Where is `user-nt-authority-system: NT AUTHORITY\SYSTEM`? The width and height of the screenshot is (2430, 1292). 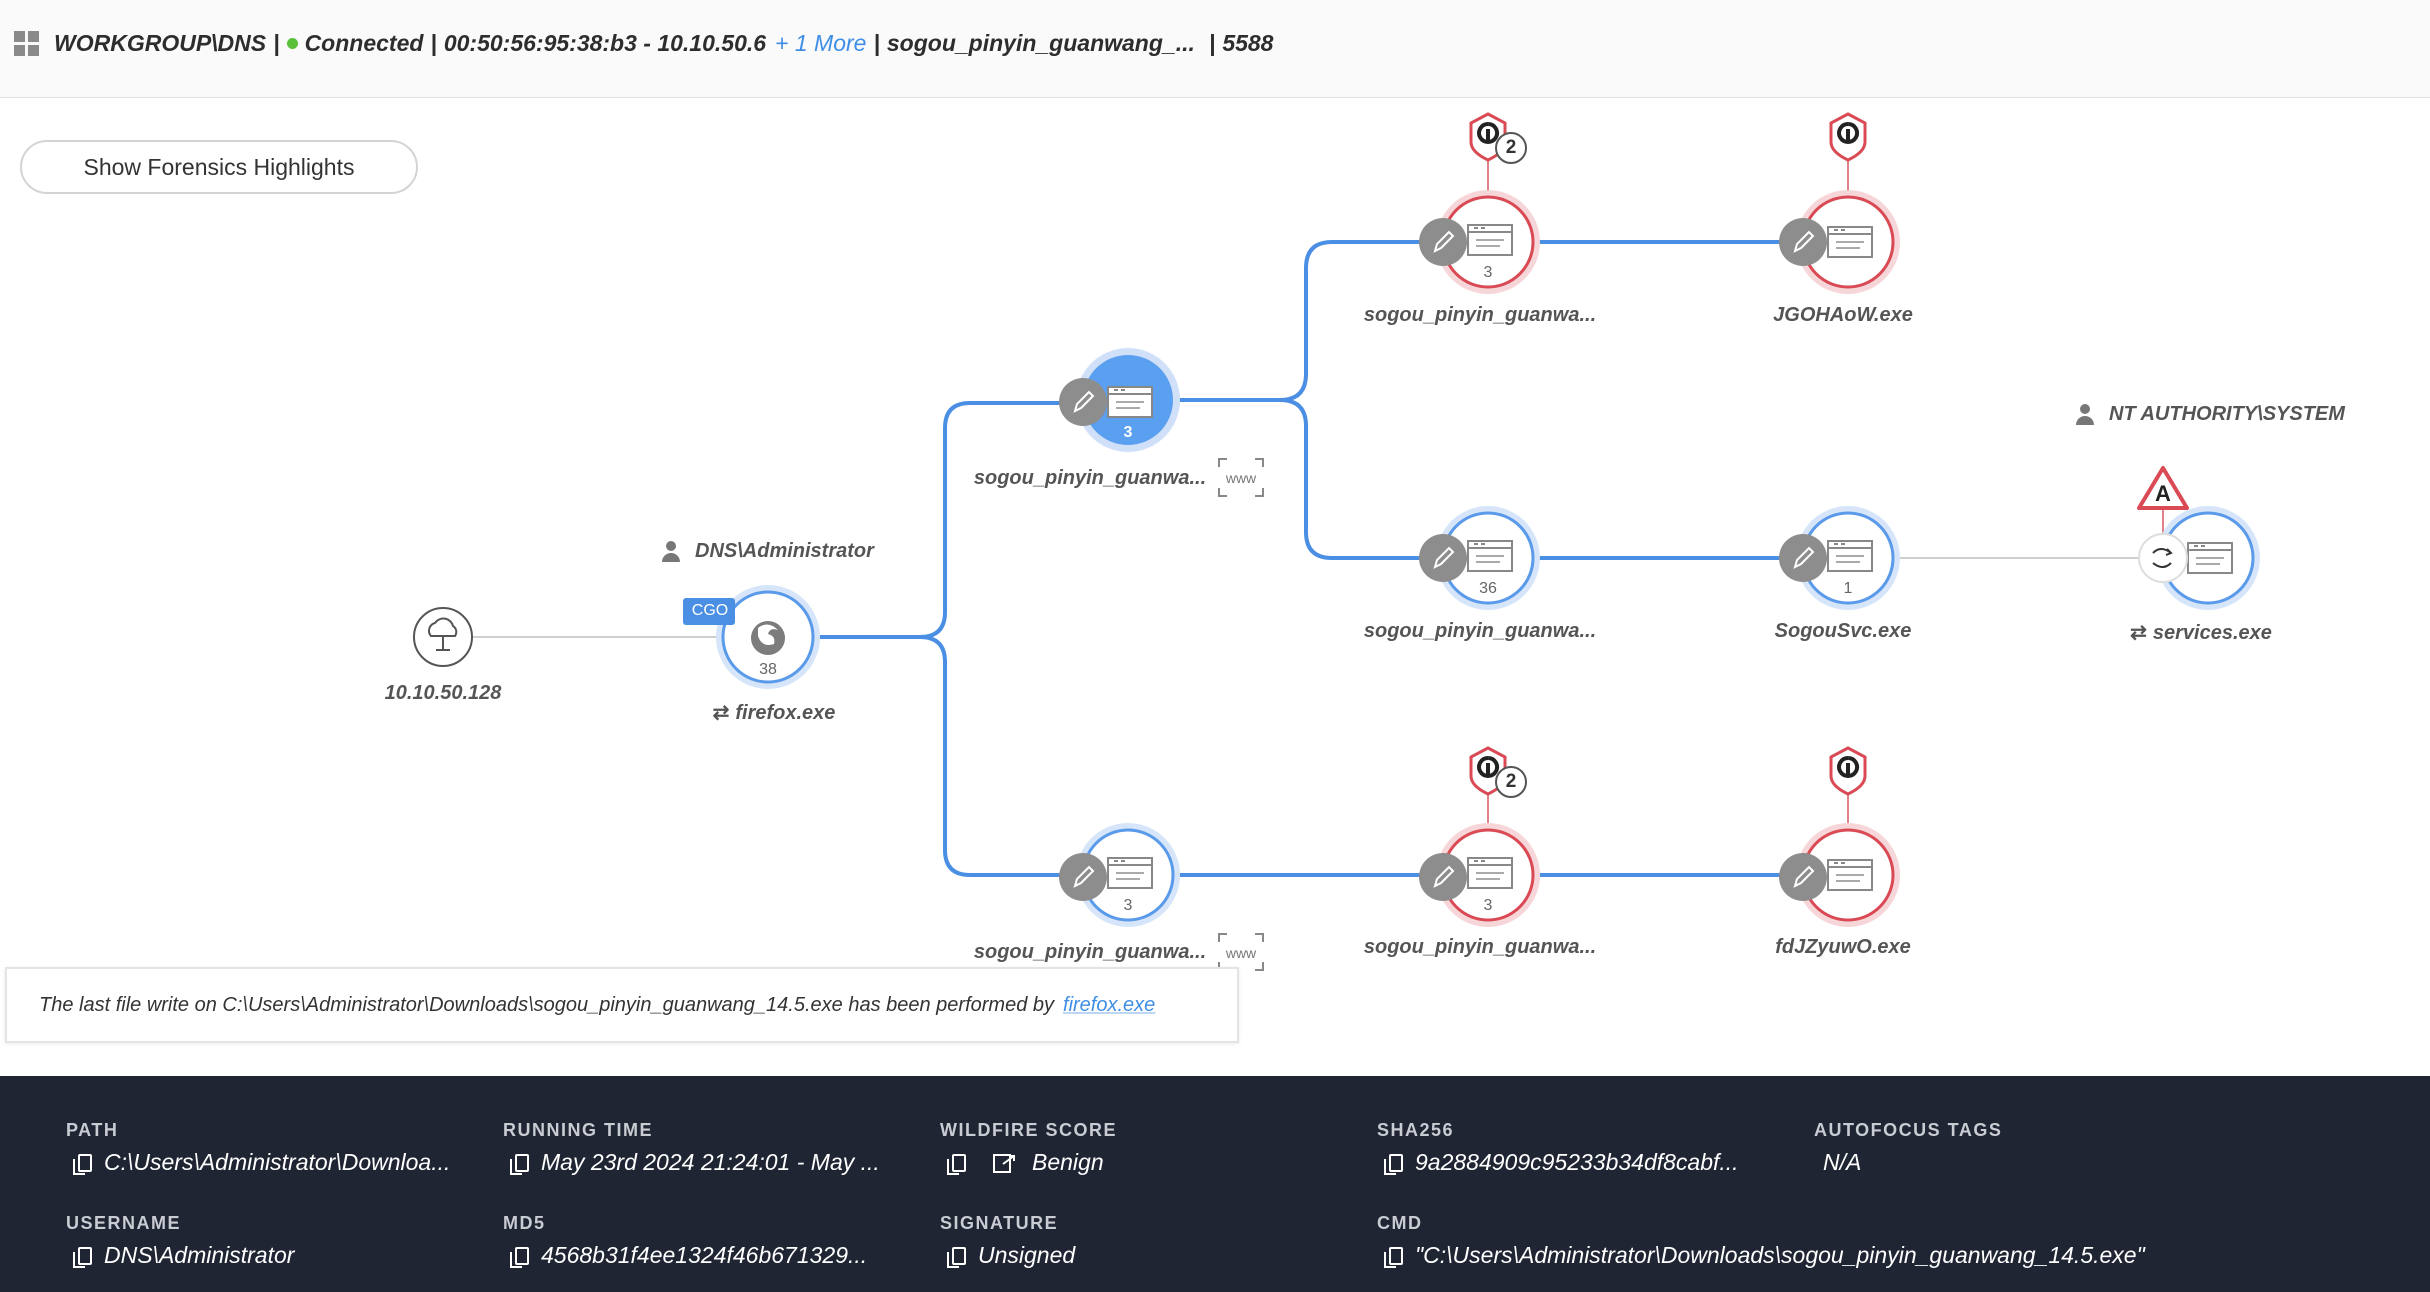 user-nt-authority-system: NT AUTHORITY\SYSTEM is located at coordinates (2210, 414).